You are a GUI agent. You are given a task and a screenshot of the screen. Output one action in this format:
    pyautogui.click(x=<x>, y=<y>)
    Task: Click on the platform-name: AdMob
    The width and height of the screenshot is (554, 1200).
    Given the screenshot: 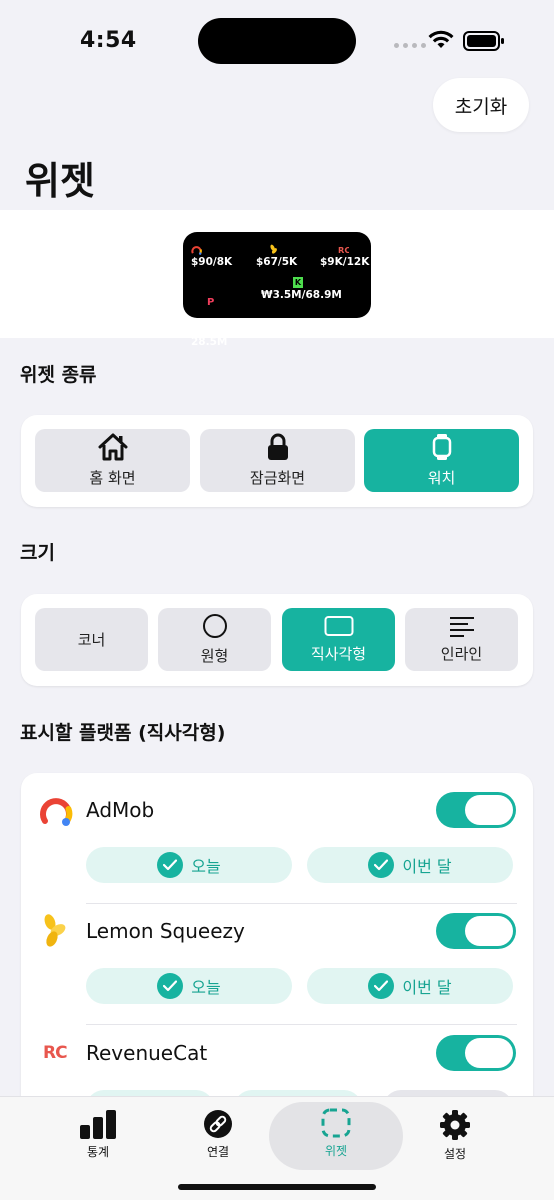 What is the action you would take?
    pyautogui.click(x=120, y=810)
    